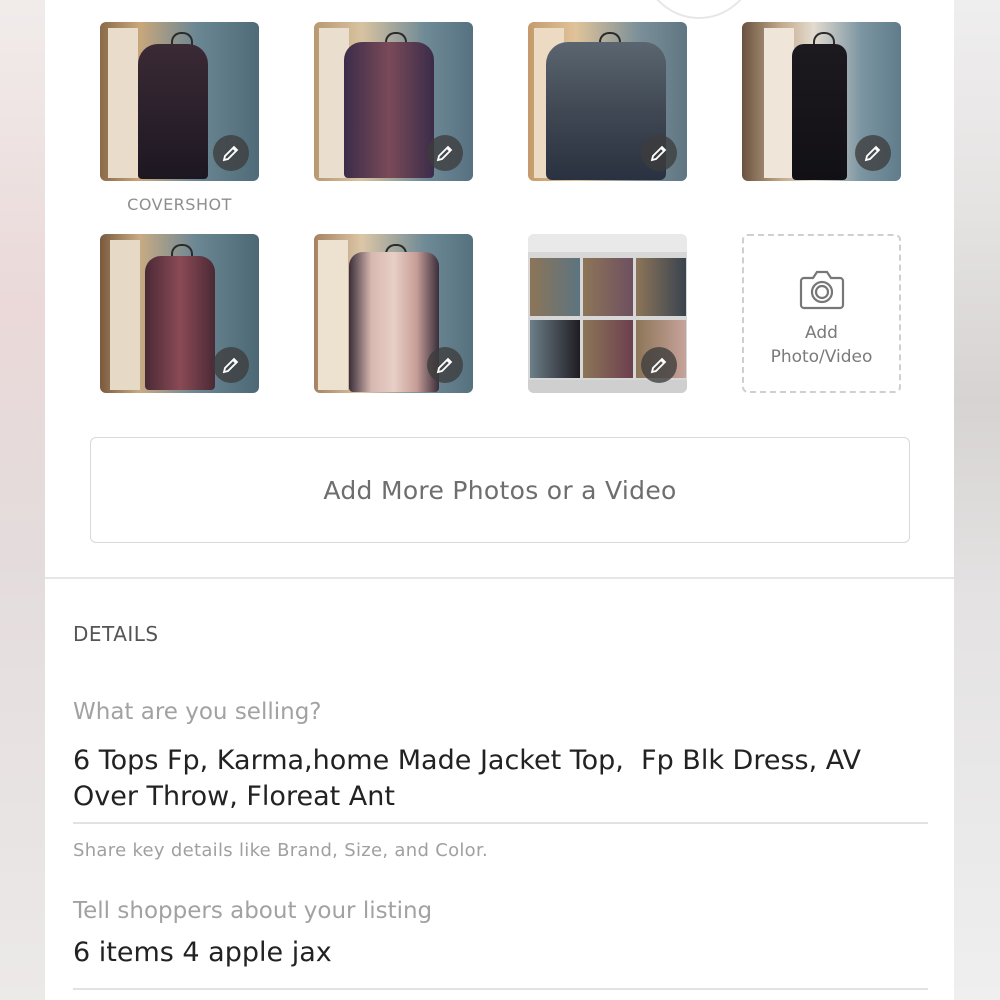 This screenshot has width=1000, height=1000. I want to click on add-more-photos-button: Add More Photos or a Video, so click(500, 490).